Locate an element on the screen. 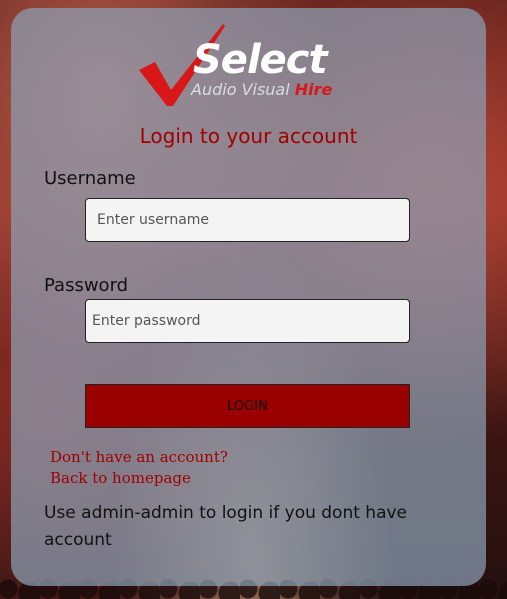 The height and width of the screenshot is (599, 507). username-input is located at coordinates (247, 220).